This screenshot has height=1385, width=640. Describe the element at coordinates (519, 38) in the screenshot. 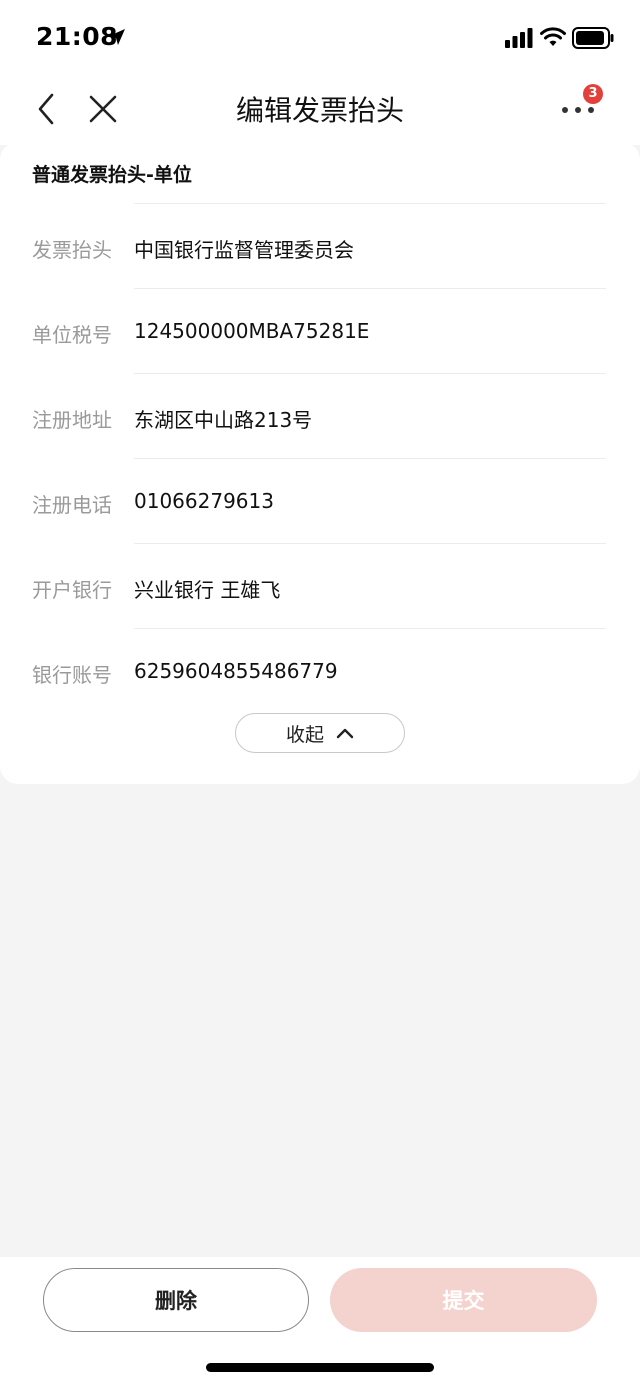

I see `signal-icon` at that location.